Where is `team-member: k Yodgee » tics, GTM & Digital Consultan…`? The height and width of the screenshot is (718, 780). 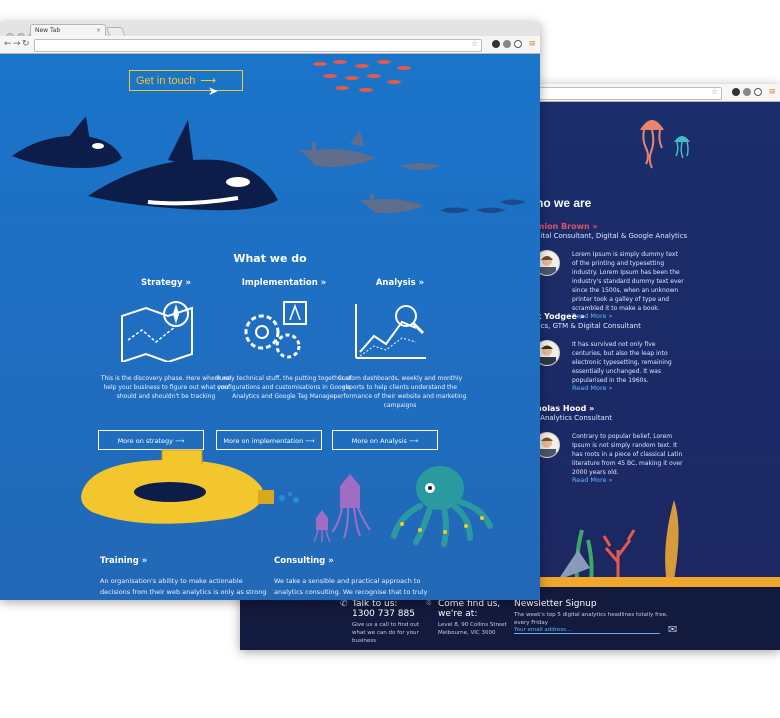 team-member: k Yodgee » tics, GTM & Digital Consultan… is located at coordinates (657, 352).